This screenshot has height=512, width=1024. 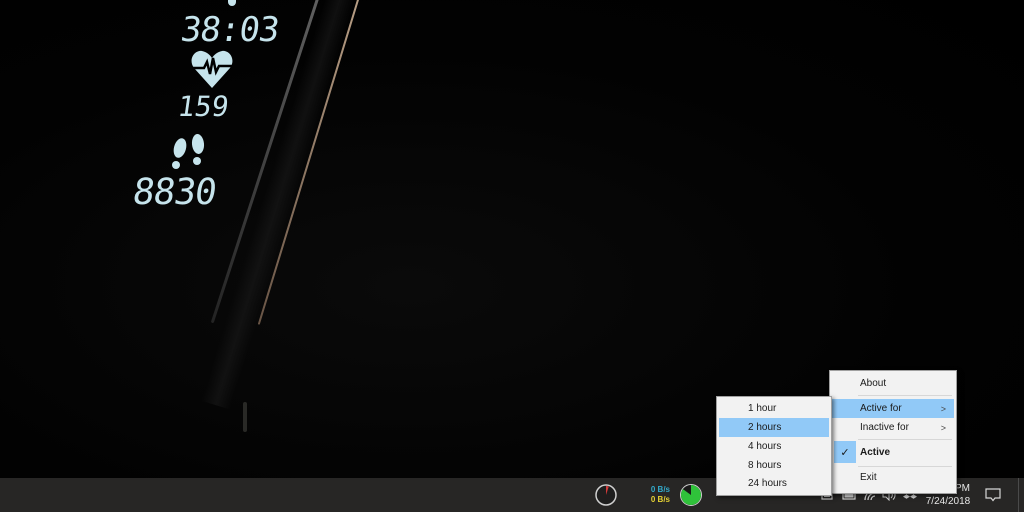 I want to click on action-center-icon, so click(x=993, y=495).